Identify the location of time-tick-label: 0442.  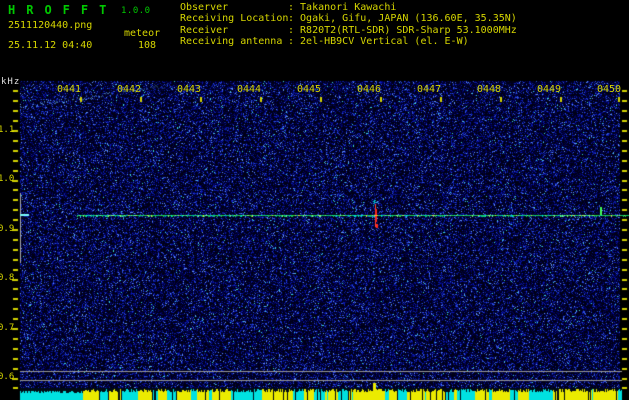
(129, 89).